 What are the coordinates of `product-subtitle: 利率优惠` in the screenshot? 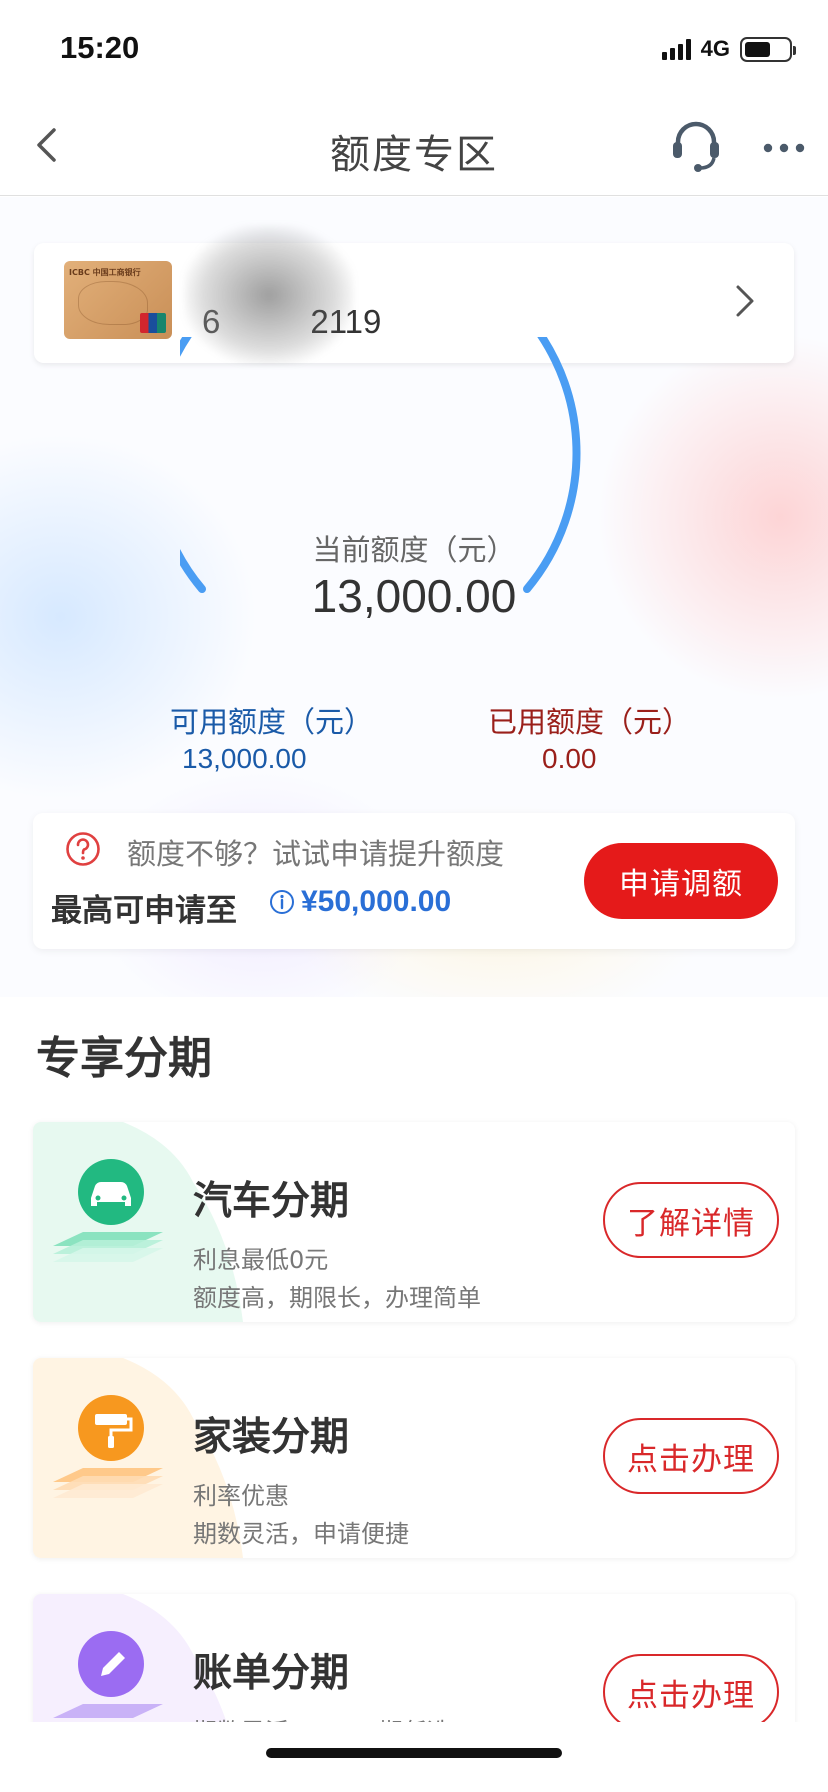 It's located at (241, 1496).